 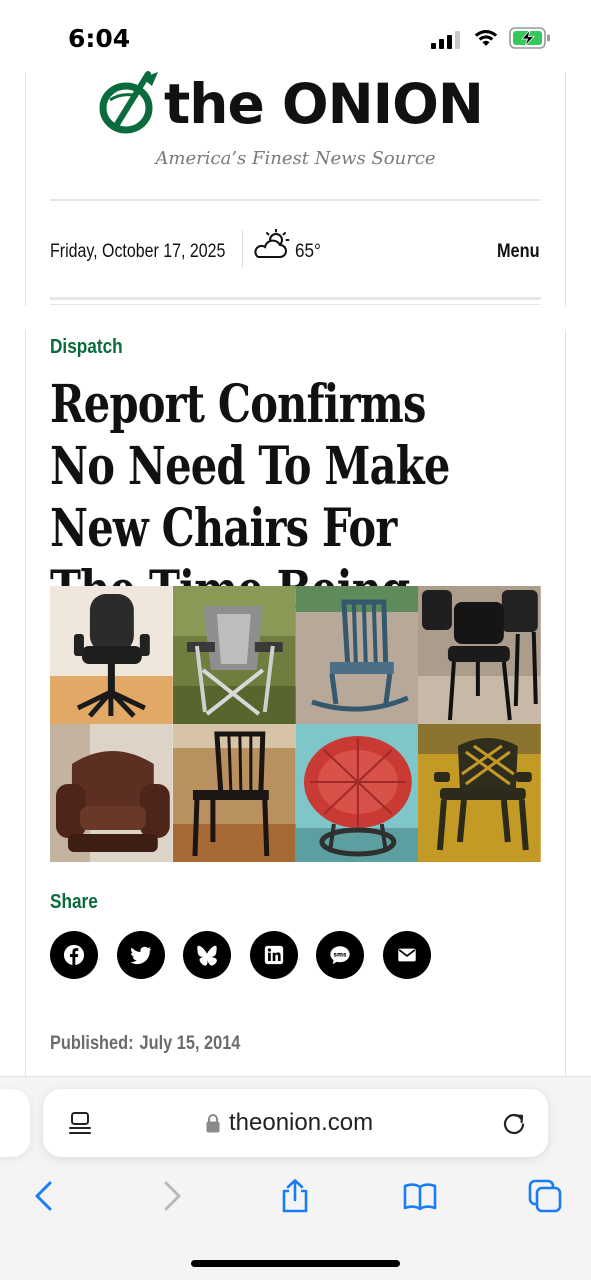 I want to click on masthead-divider, so click(x=295, y=200).